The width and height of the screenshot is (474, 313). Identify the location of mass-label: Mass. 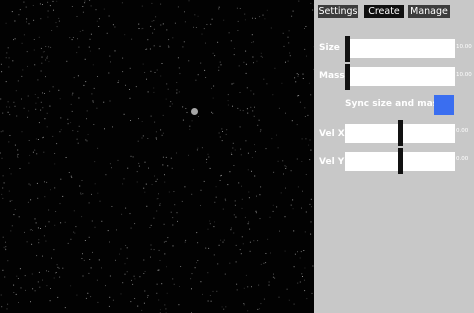
(332, 76).